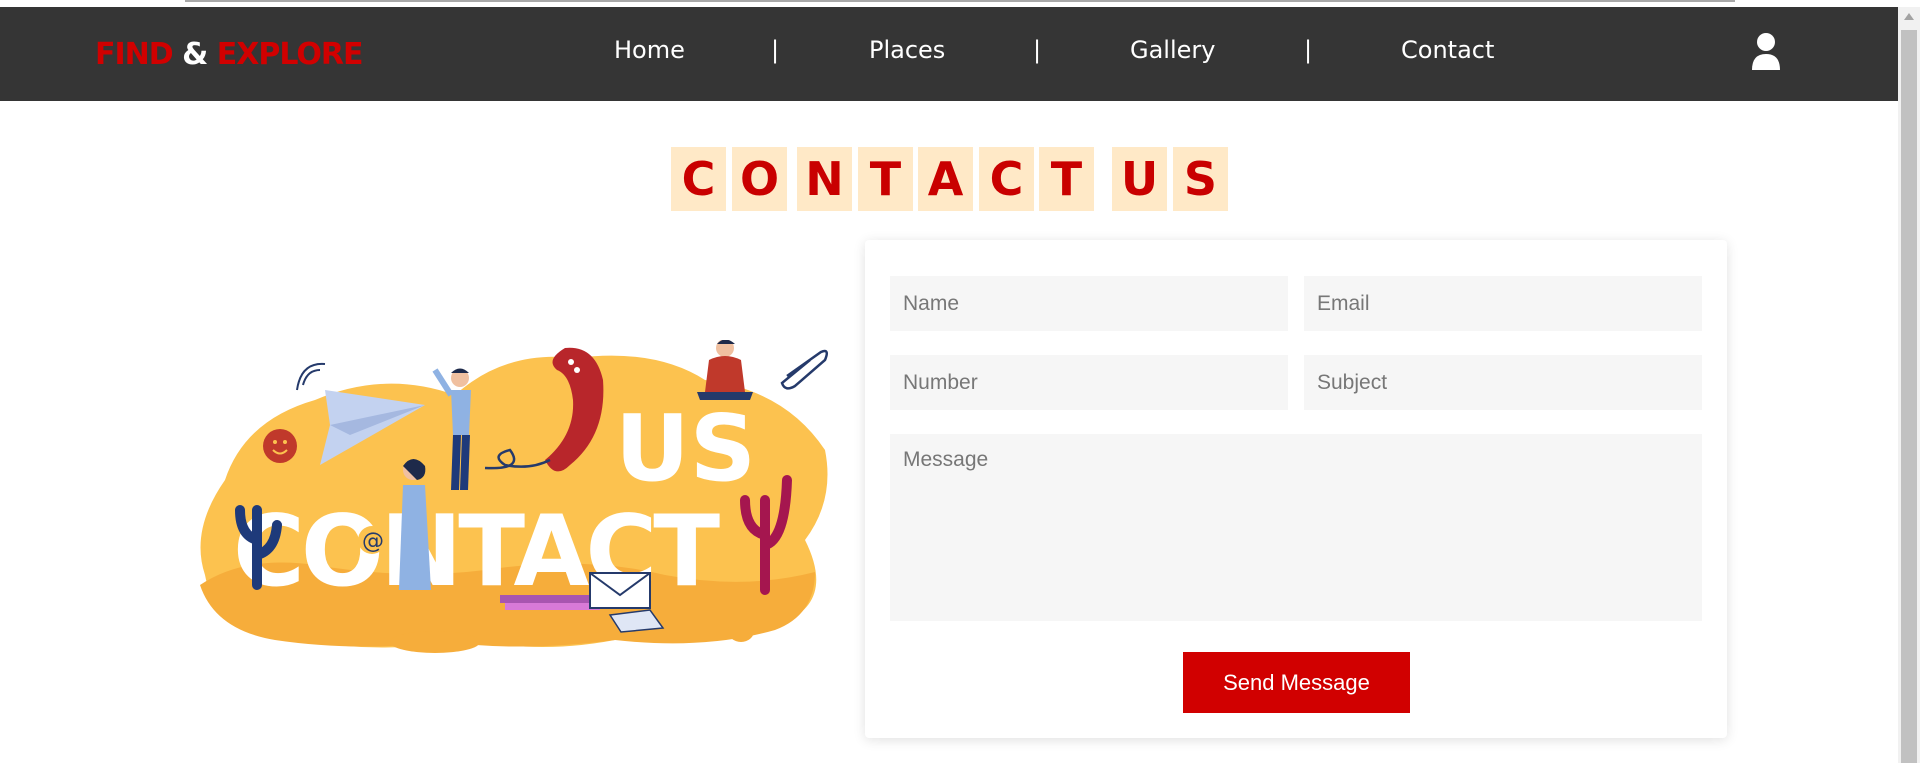 Image resolution: width=1920 pixels, height=763 pixels. What do you see at coordinates (195, 54) in the screenshot?
I see `brand-amp: &` at bounding box center [195, 54].